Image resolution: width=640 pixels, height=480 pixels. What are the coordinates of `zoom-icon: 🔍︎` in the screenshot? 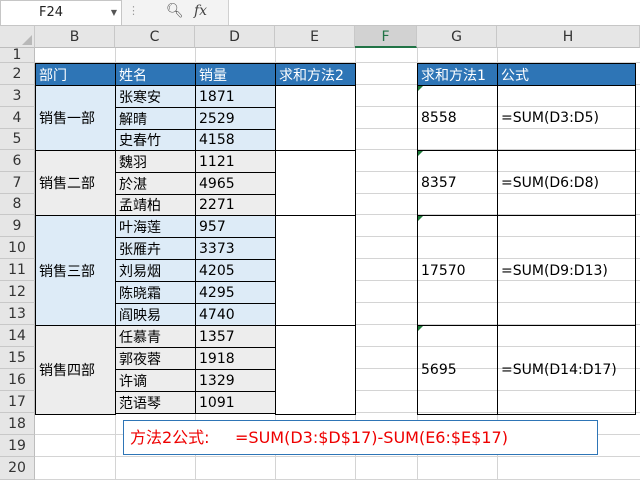 It's located at (175, 11).